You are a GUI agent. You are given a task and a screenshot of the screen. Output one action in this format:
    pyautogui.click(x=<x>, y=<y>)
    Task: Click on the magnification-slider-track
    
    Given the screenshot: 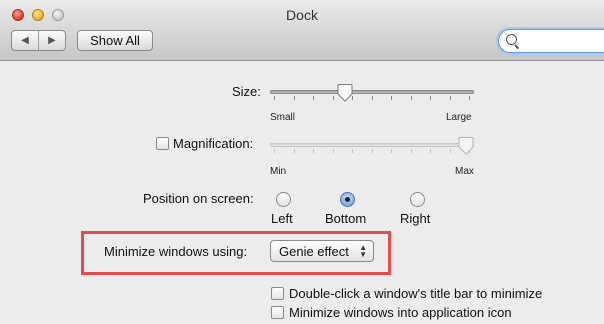 What is the action you would take?
    pyautogui.click(x=372, y=145)
    